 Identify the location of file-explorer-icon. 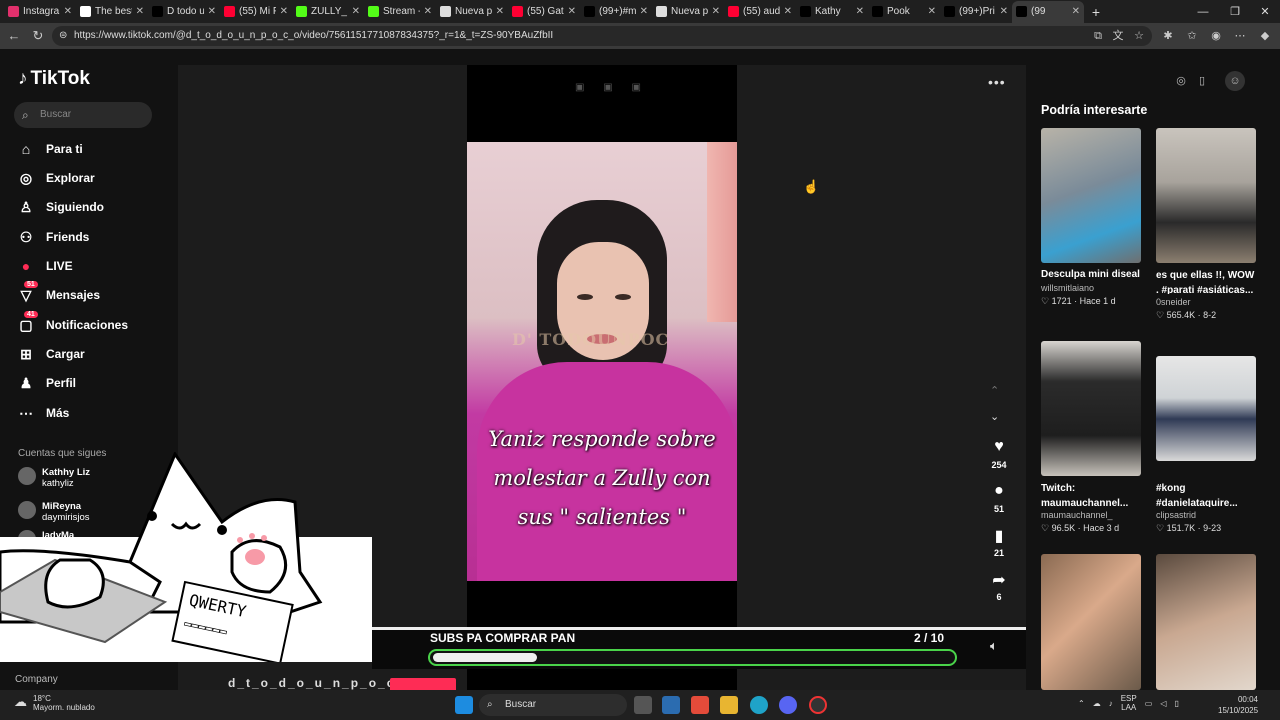
(729, 705).